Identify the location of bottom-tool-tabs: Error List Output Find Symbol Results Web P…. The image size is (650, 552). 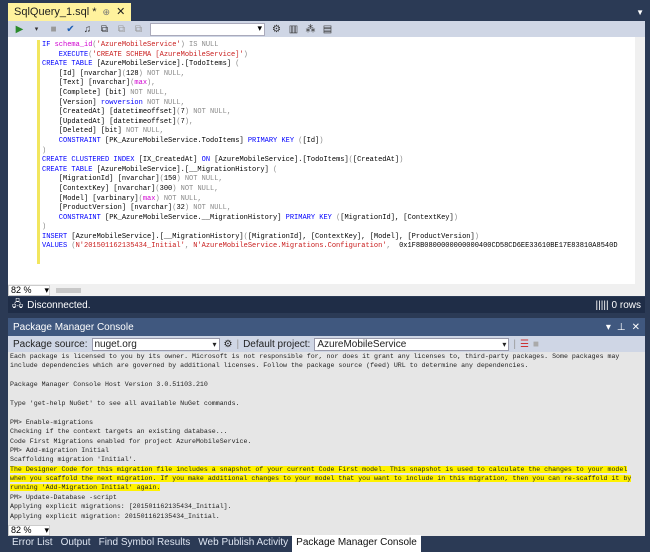
(214, 543).